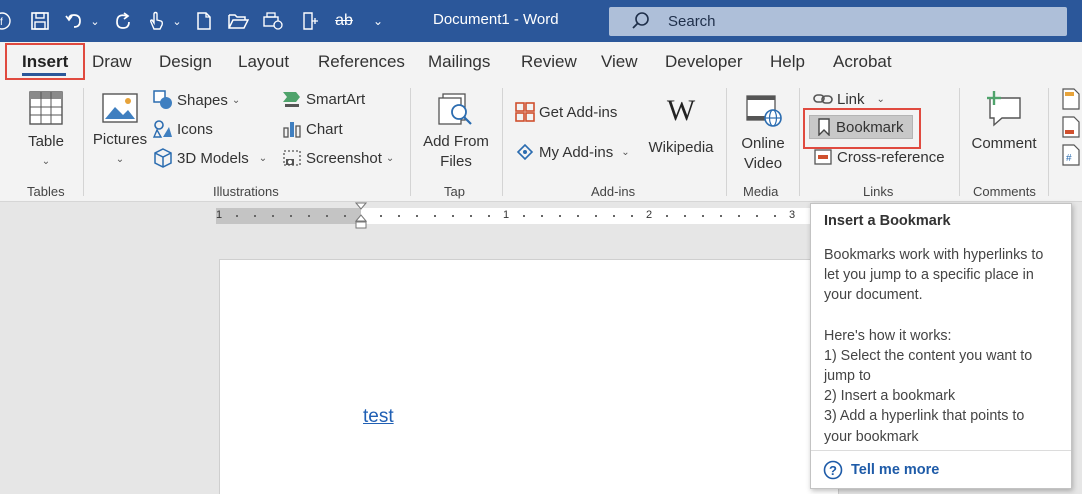  Describe the element at coordinates (456, 132) in the screenshot. I see `add-from-files-button: Add From Files` at that location.